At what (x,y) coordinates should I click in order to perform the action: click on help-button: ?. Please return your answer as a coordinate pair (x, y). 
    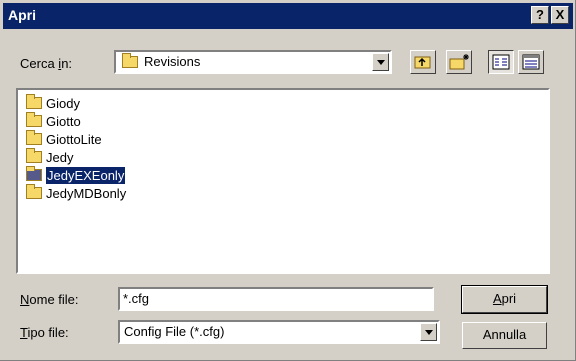
    Looking at the image, I should click on (540, 15).